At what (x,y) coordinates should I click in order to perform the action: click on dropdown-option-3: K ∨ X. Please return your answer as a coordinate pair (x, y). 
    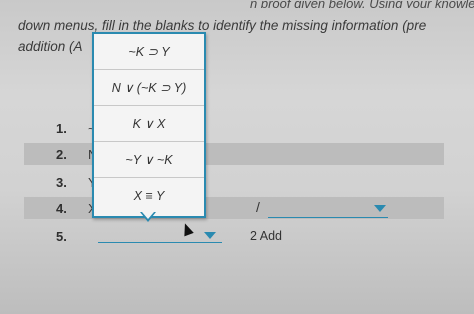
    Looking at the image, I should click on (149, 124).